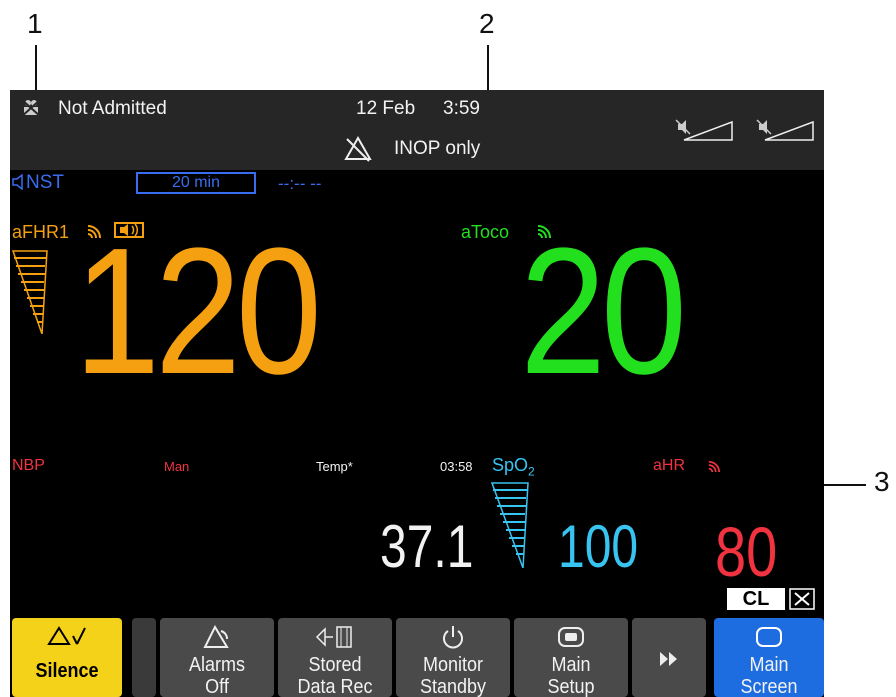 The image size is (896, 697). Describe the element at coordinates (335, 686) in the screenshot. I see `stored-label-2: Data Rec` at that location.